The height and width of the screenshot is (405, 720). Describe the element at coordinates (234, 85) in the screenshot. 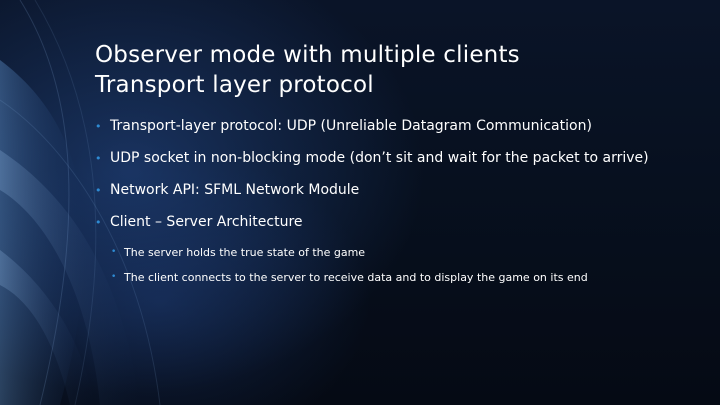

I see `slide-title-line: Transport layer protocol` at that location.